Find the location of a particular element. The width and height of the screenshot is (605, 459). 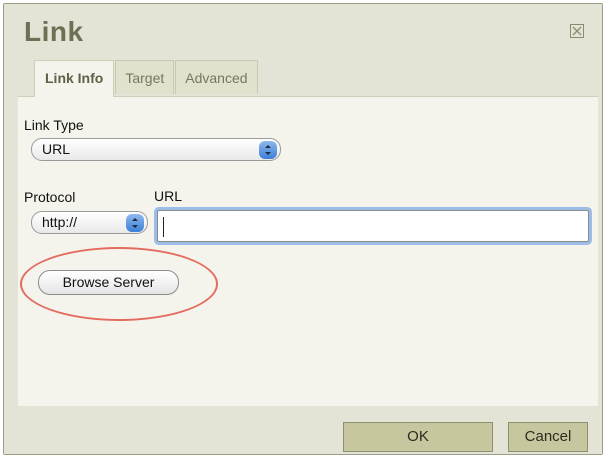

url-label: URL is located at coordinates (168, 196).